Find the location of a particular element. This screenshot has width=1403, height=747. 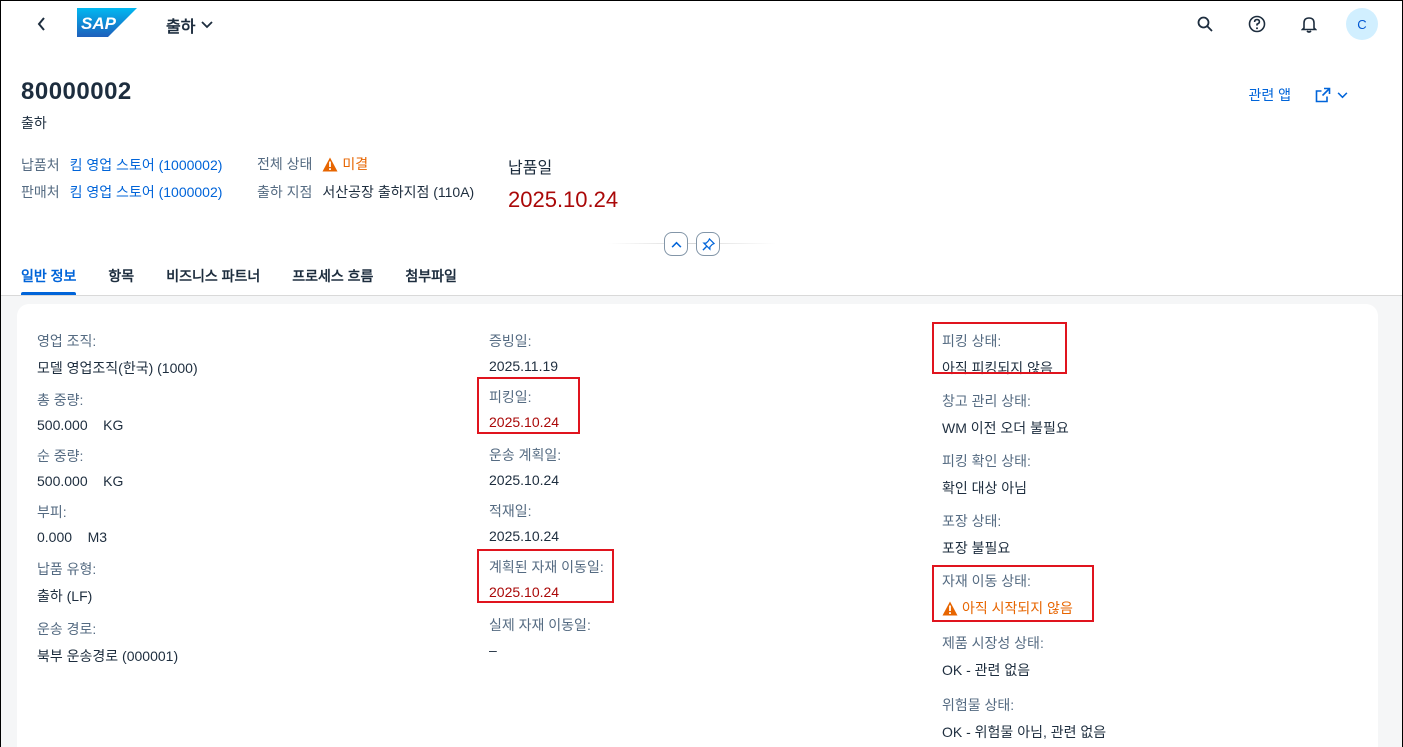

field-value: – is located at coordinates (493, 650).